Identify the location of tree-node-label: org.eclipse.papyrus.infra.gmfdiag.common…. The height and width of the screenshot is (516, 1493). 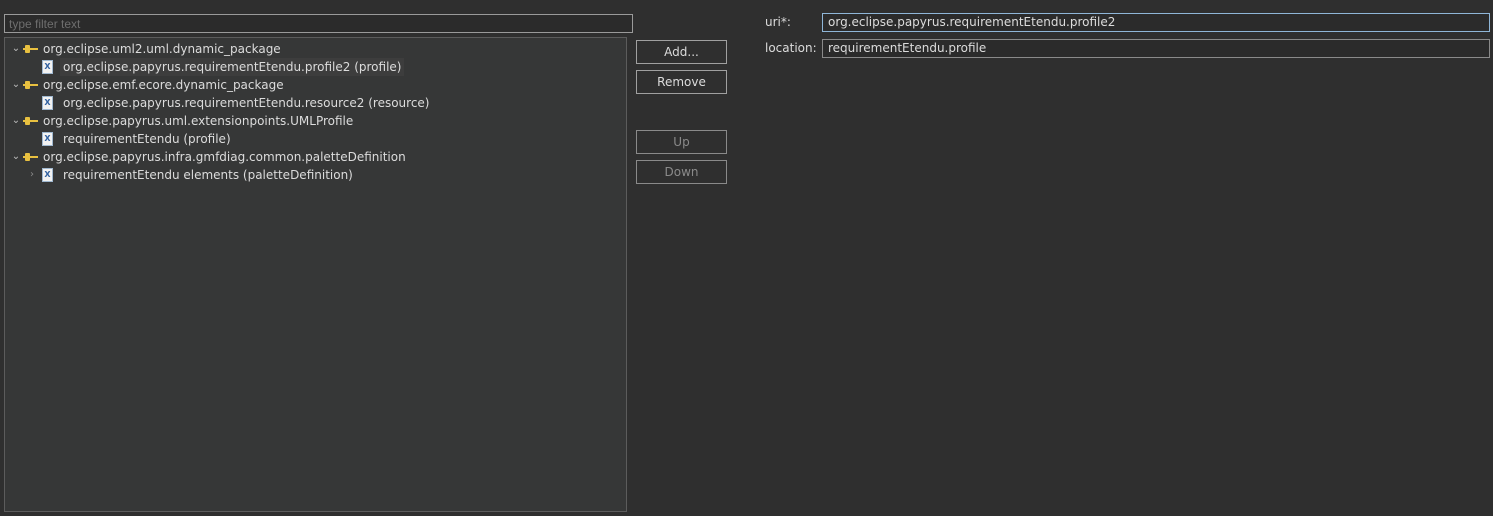
(224, 157).